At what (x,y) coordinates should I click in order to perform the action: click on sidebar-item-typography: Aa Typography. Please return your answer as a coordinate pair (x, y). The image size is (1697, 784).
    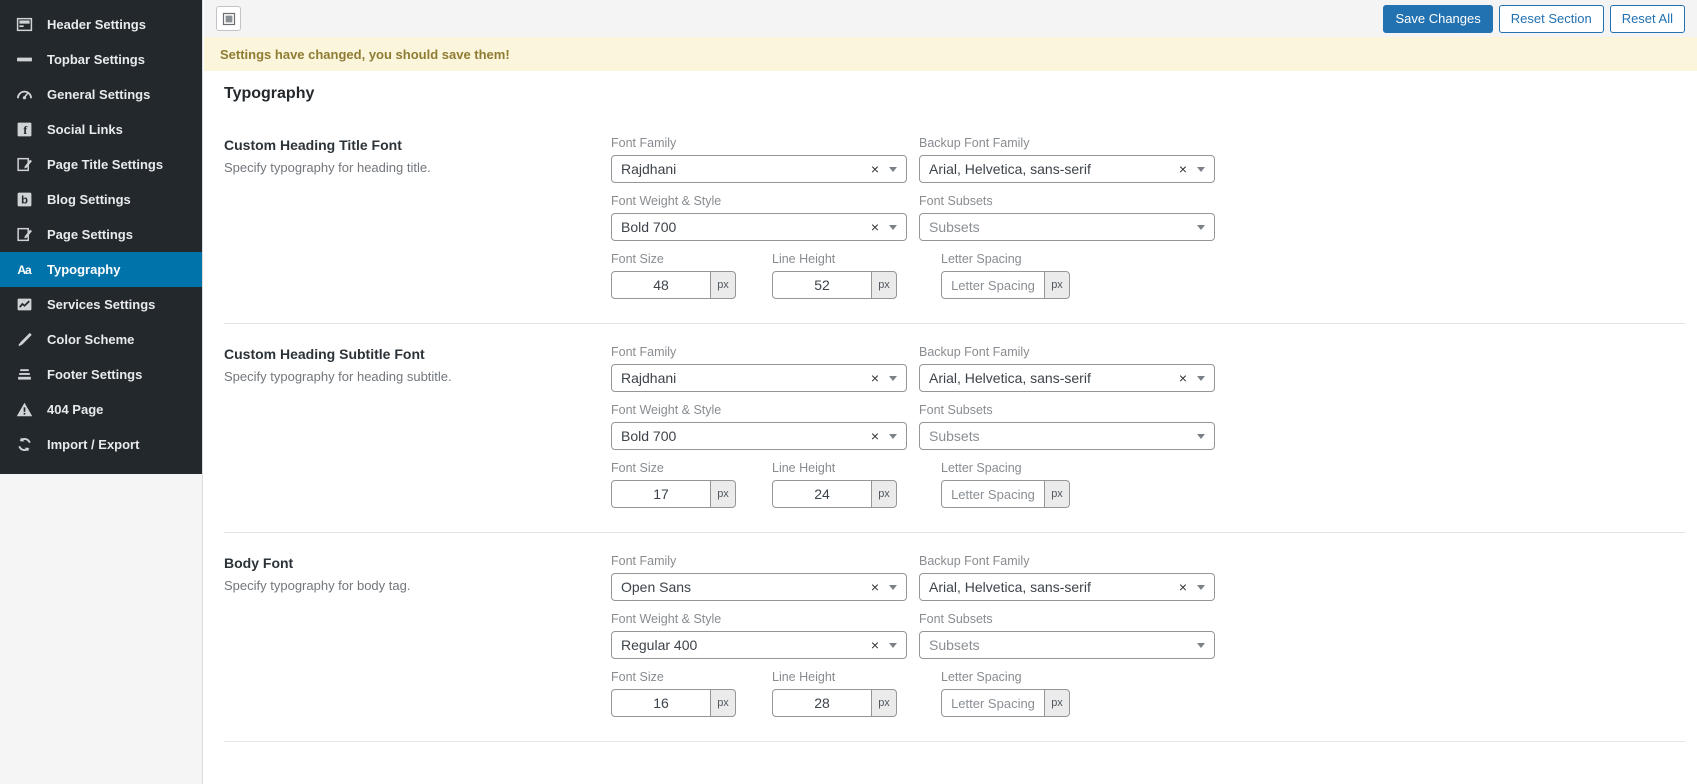
    Looking at the image, I should click on (101, 269).